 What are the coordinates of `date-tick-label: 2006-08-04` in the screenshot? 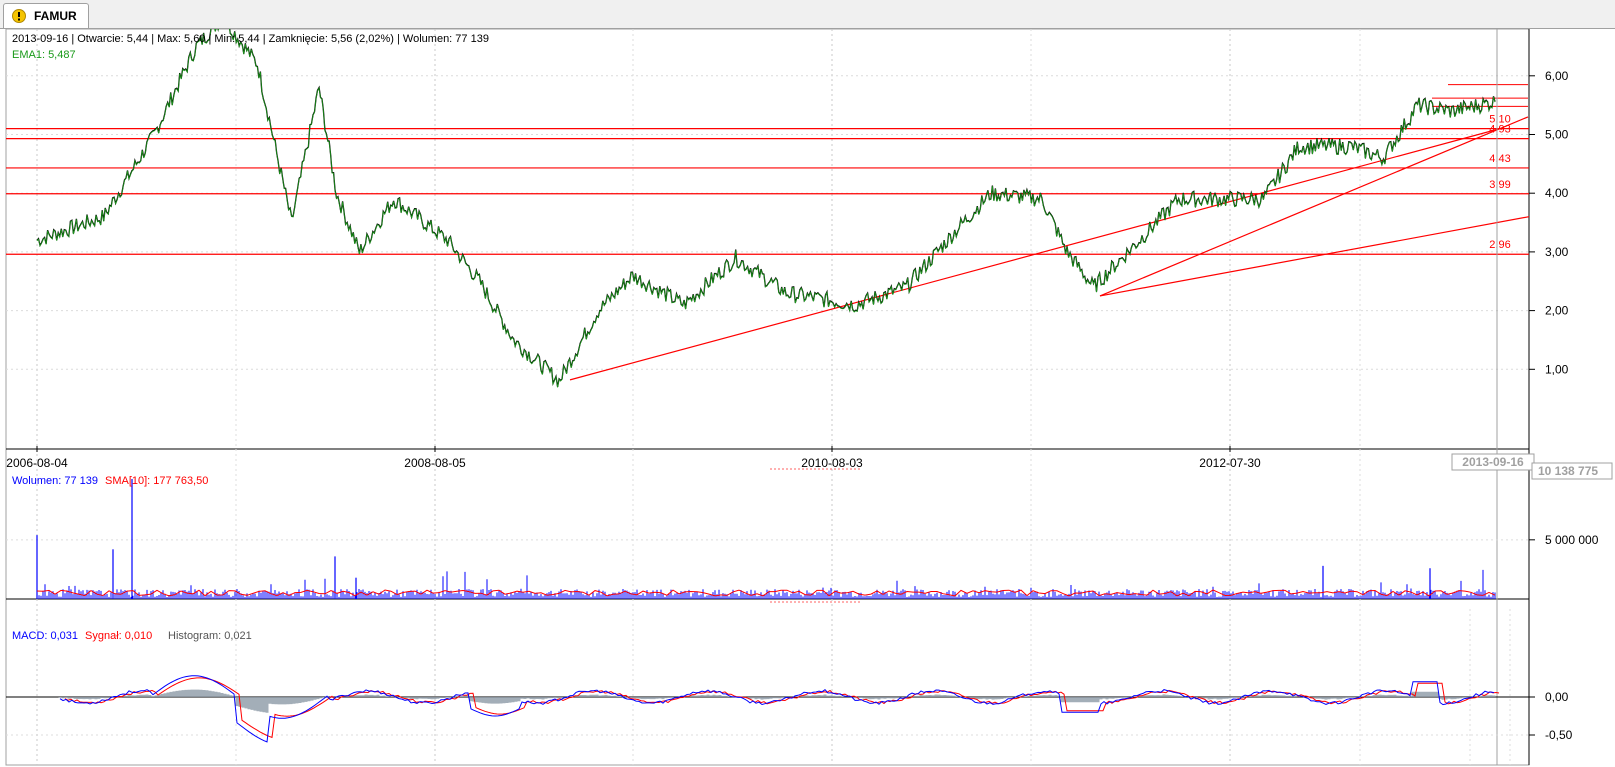 It's located at (37, 463).